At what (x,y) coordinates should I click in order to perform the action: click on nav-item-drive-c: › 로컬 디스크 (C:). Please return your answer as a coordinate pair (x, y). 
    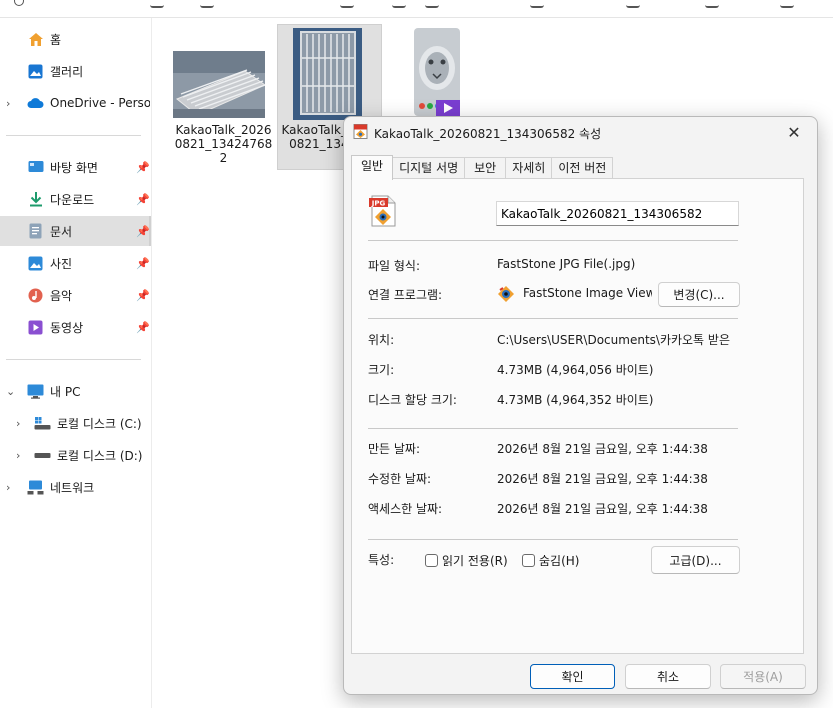
    Looking at the image, I should click on (75, 423).